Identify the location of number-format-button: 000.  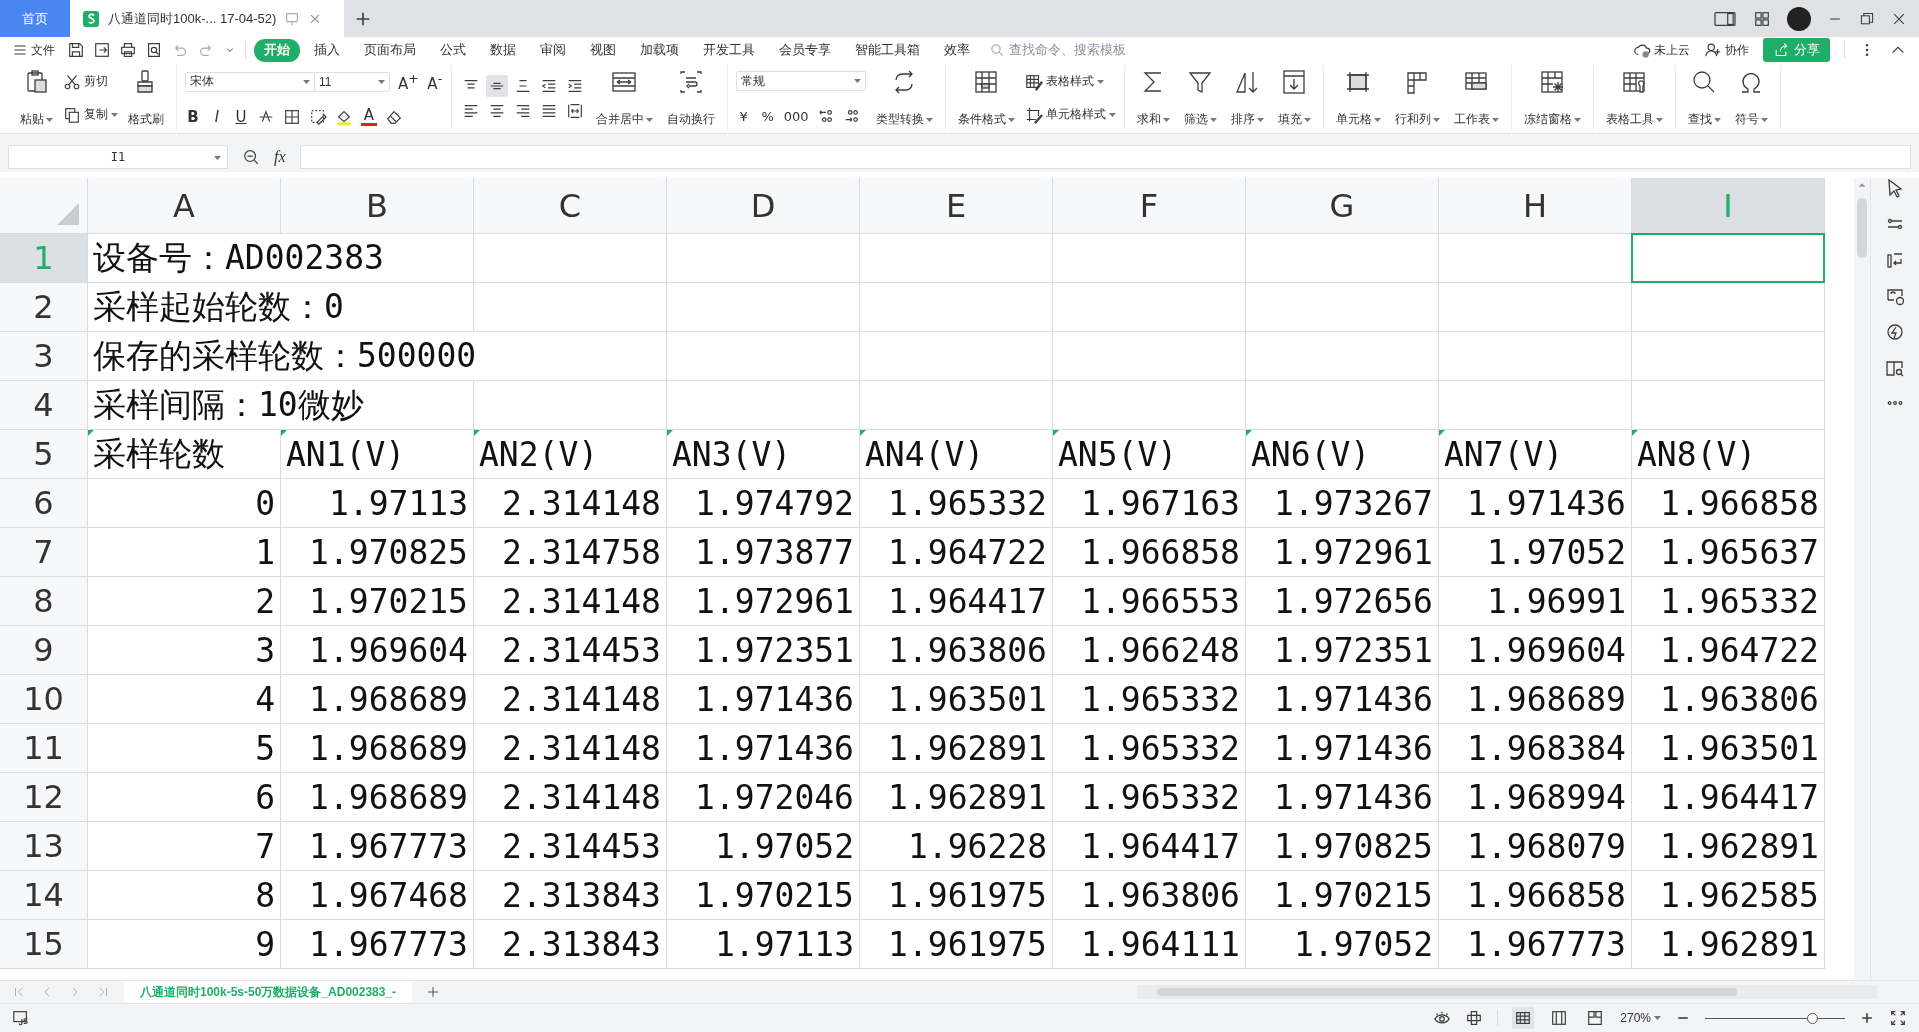
(796, 116).